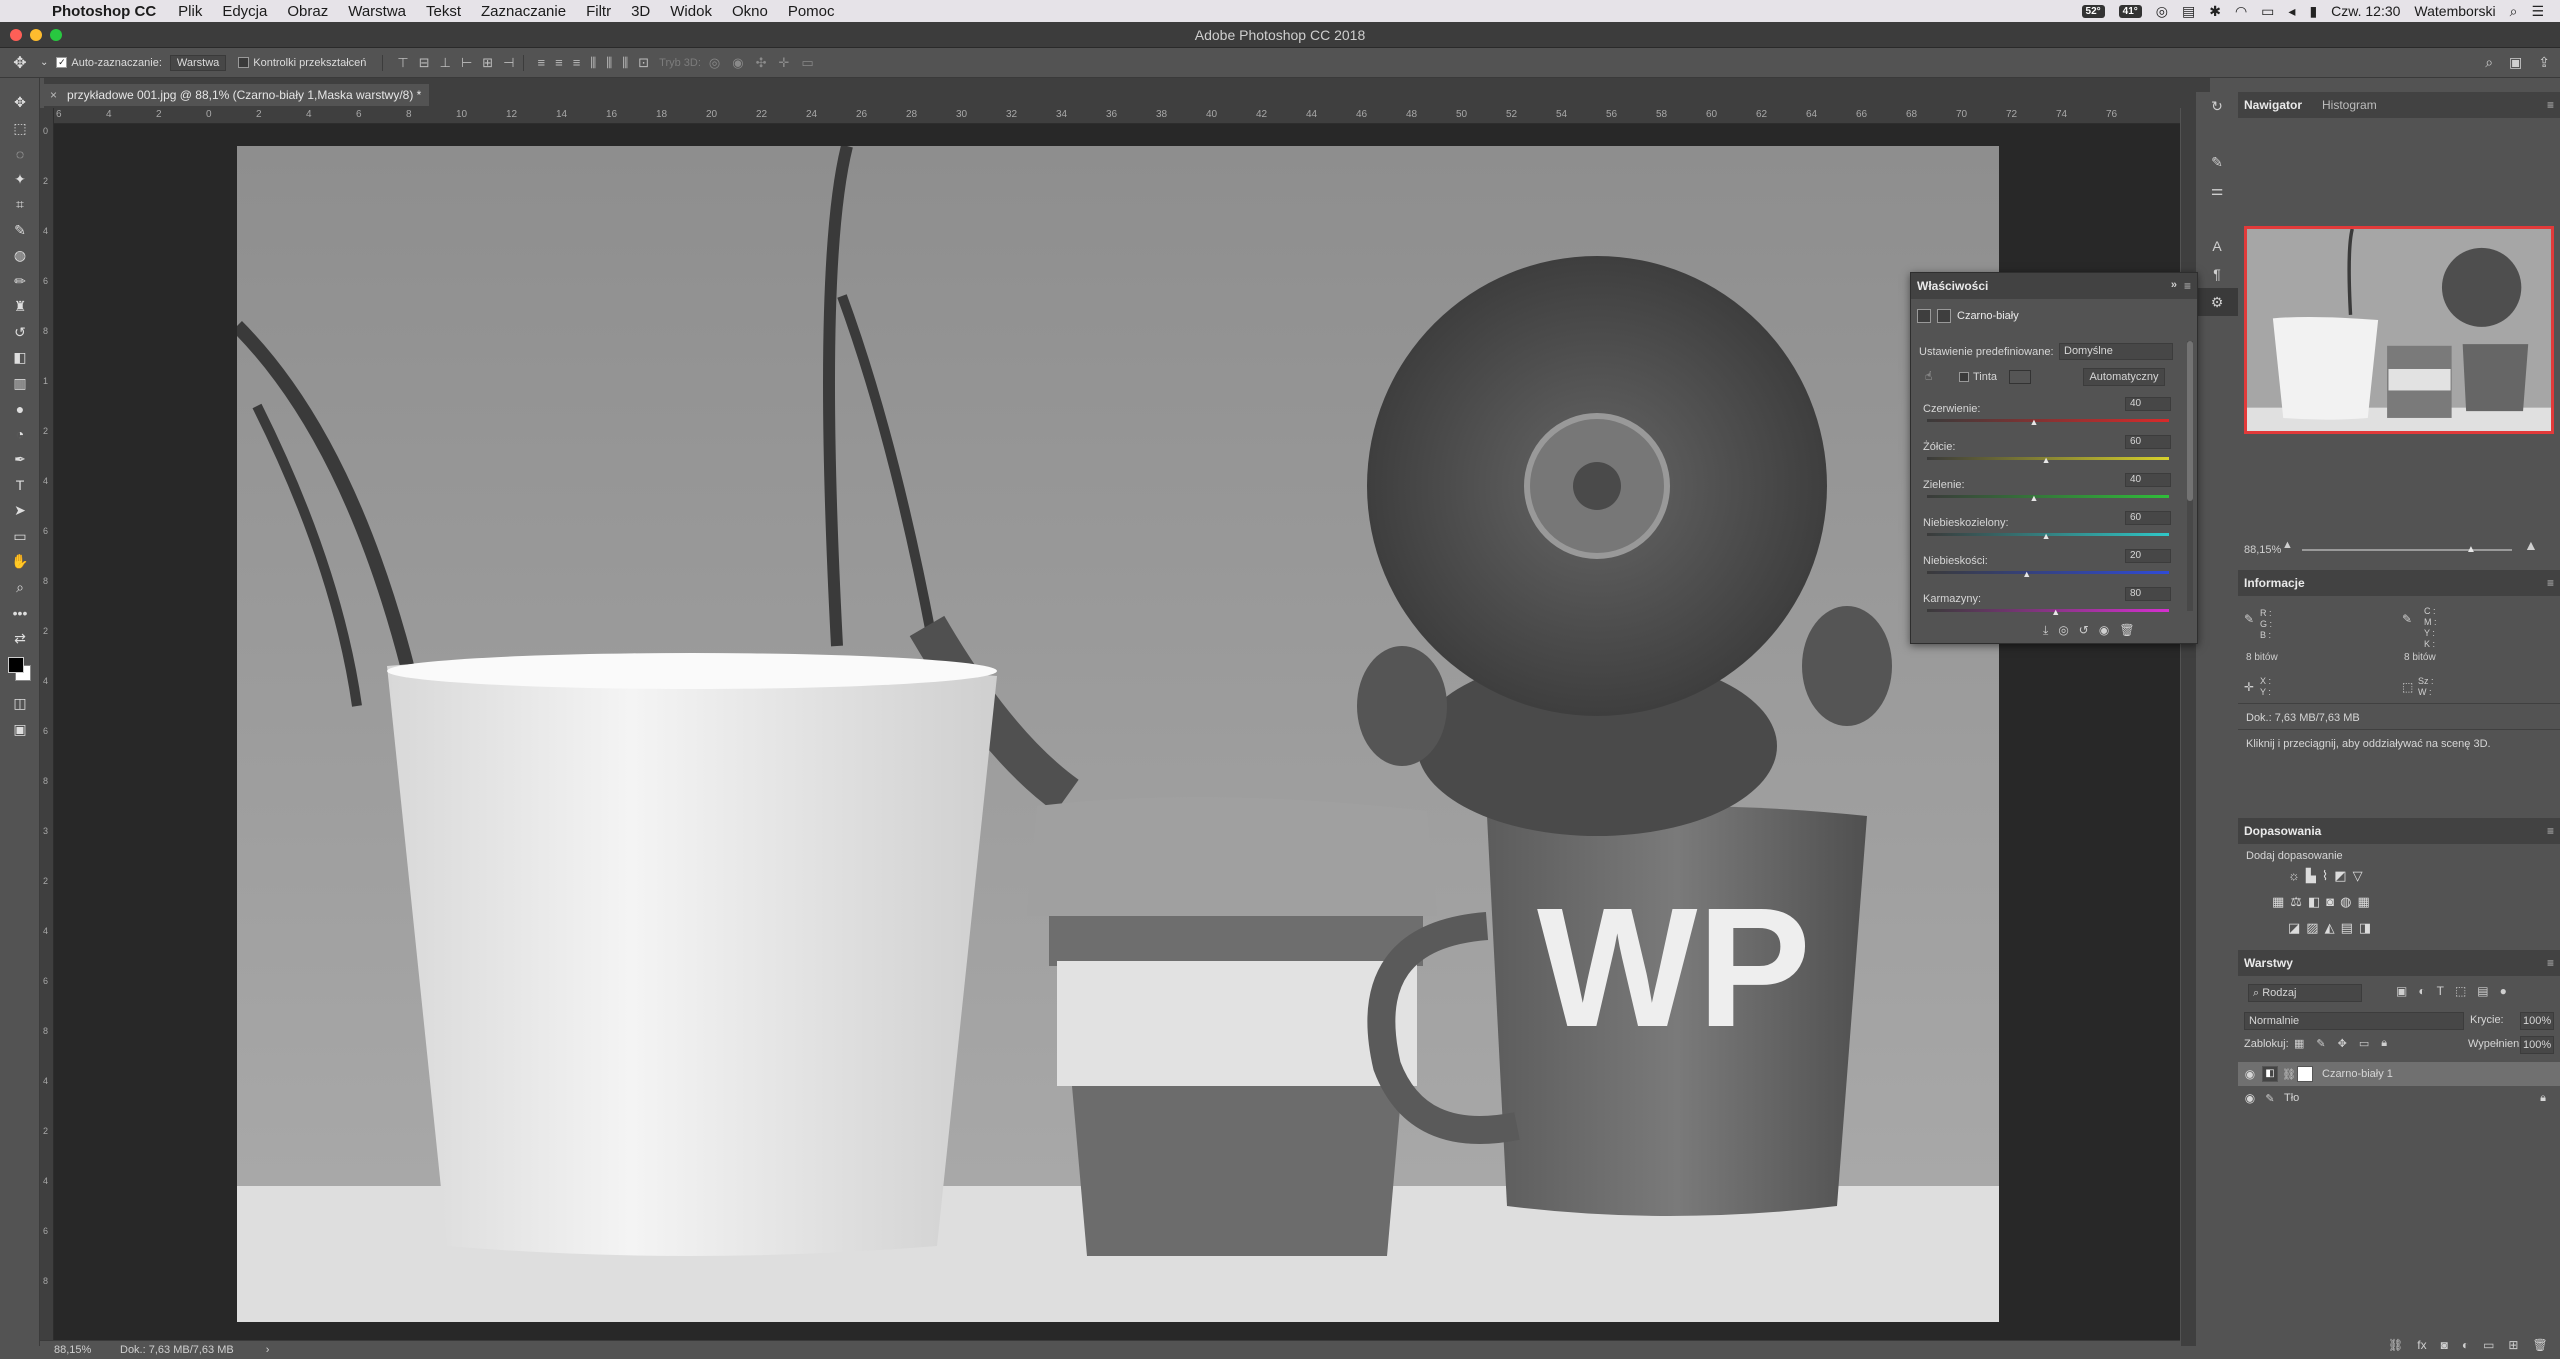 This screenshot has width=2560, height=1359. I want to click on photo-filter-icon: ◙, so click(2330, 902).